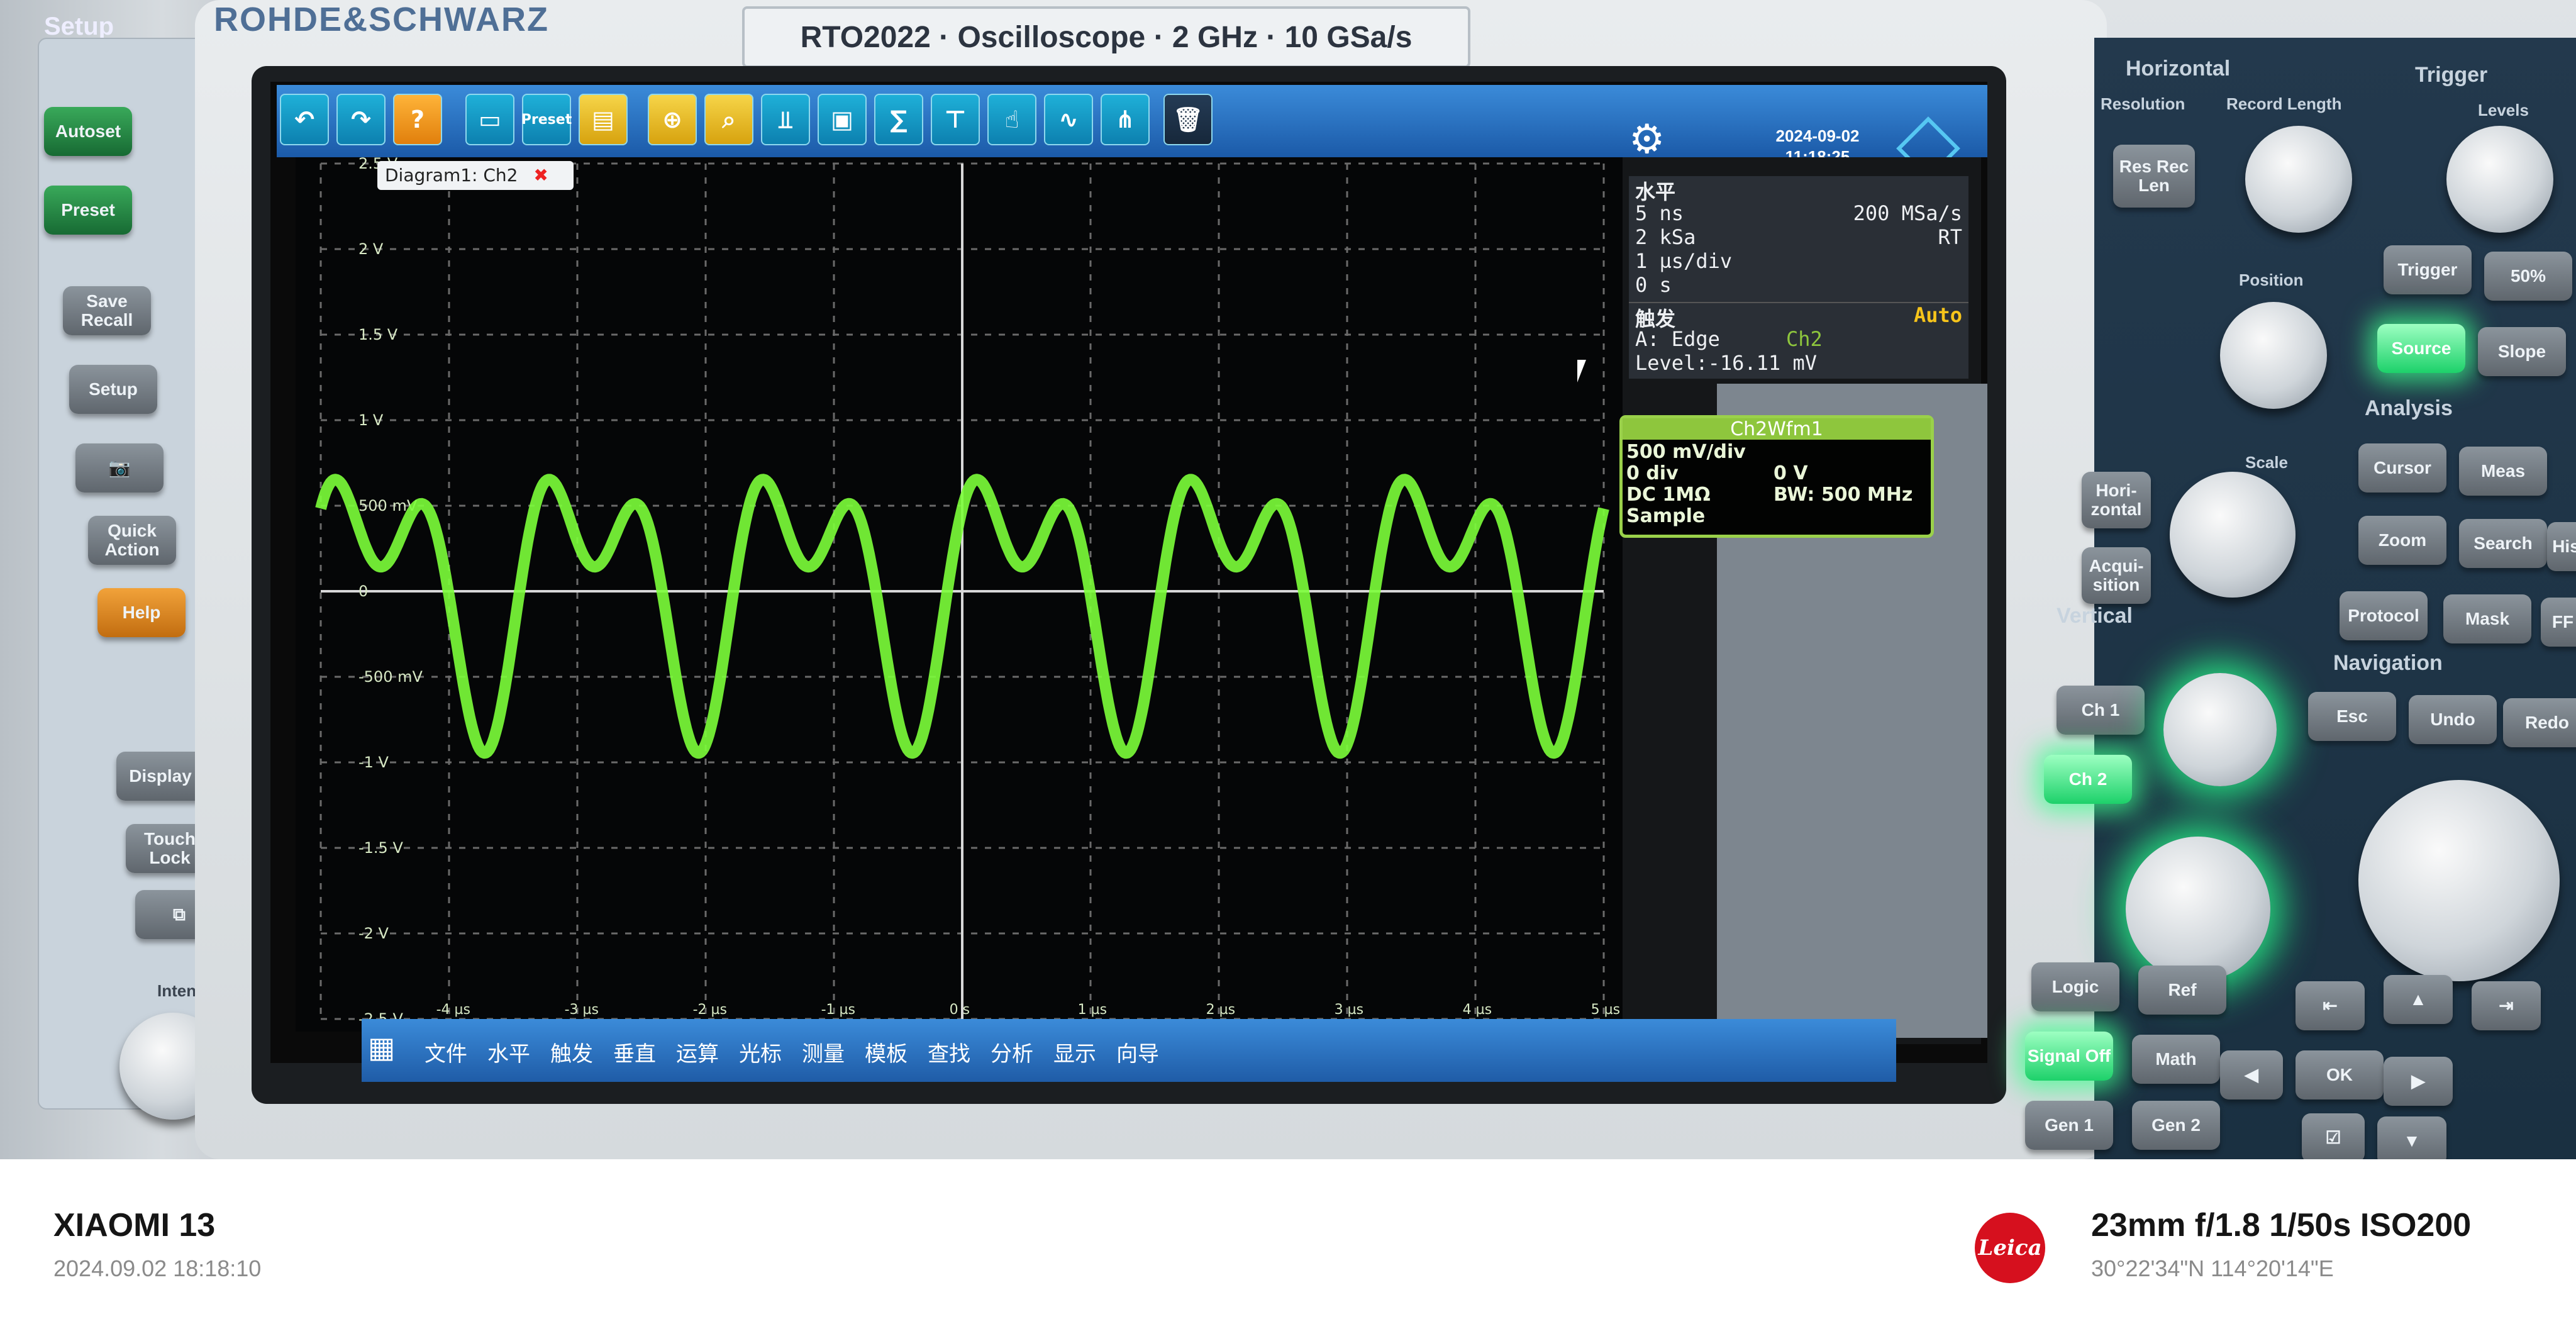 This screenshot has width=2576, height=1336. Describe the element at coordinates (2154, 176) in the screenshot. I see `res-rec-len-button: Res Rec Len` at that location.